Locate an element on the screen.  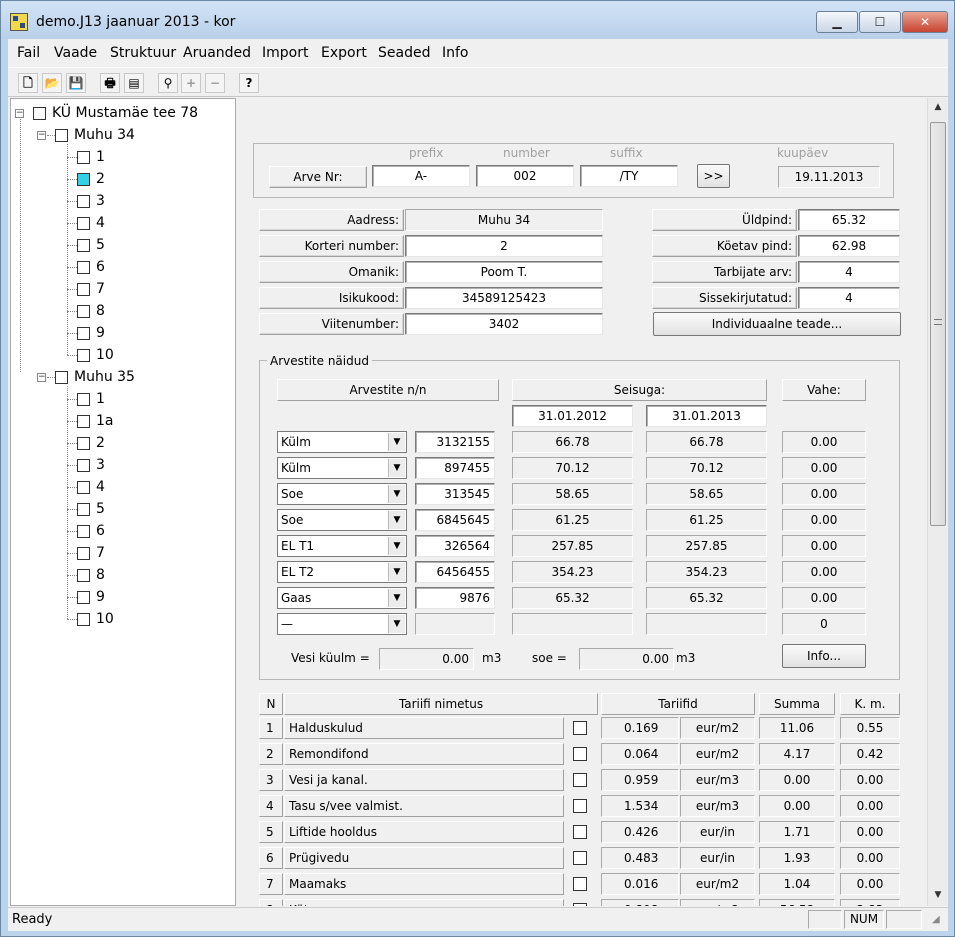
tree-group-1: Muhu 35 is located at coordinates (95, 377).